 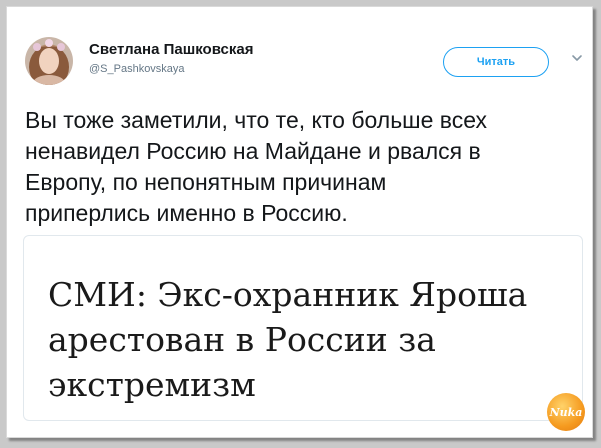 I want to click on chevron-down-icon, so click(x=577, y=58).